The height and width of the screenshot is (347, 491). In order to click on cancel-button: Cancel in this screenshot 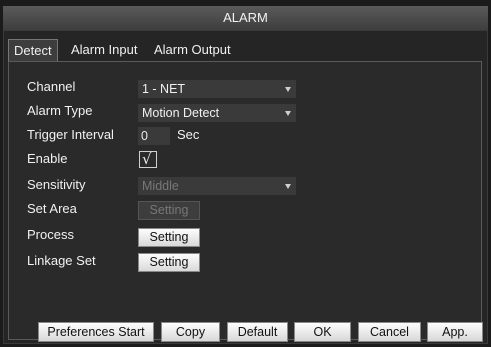, I will do `click(389, 332)`.